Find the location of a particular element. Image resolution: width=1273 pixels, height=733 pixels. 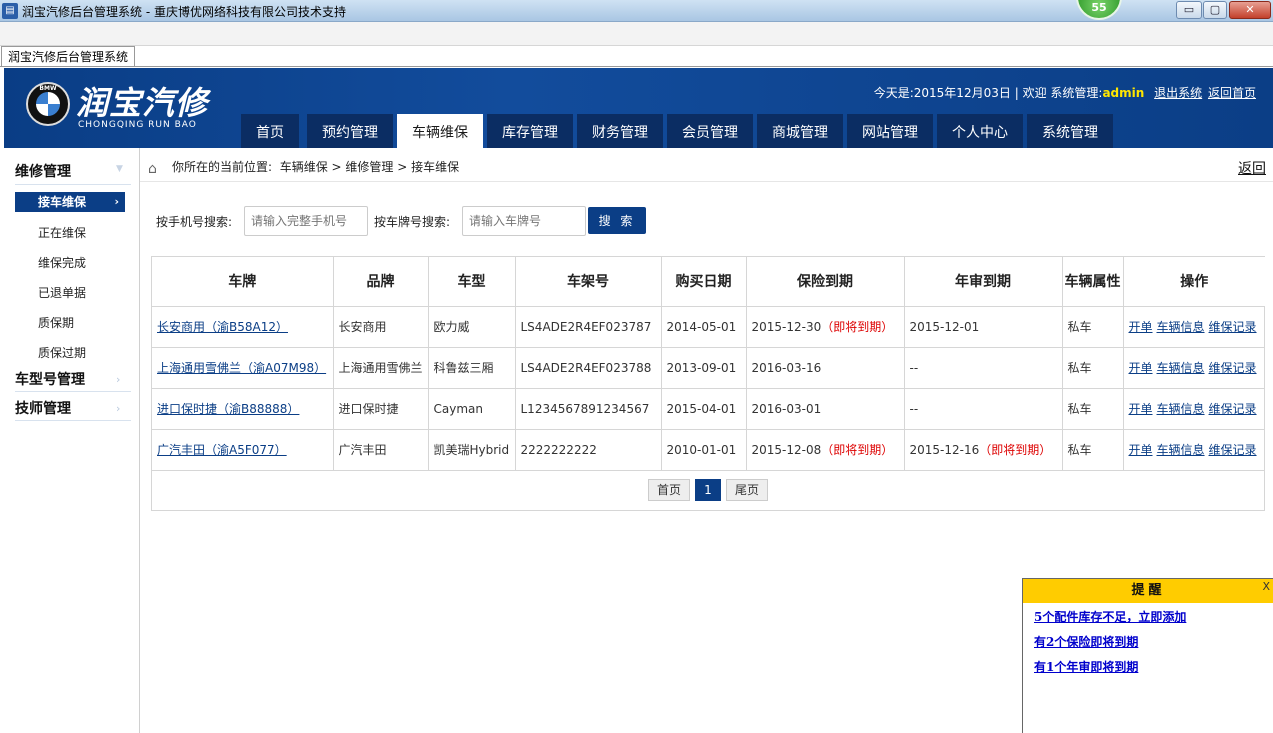

notification-badge: 55 is located at coordinates (1099, 10).